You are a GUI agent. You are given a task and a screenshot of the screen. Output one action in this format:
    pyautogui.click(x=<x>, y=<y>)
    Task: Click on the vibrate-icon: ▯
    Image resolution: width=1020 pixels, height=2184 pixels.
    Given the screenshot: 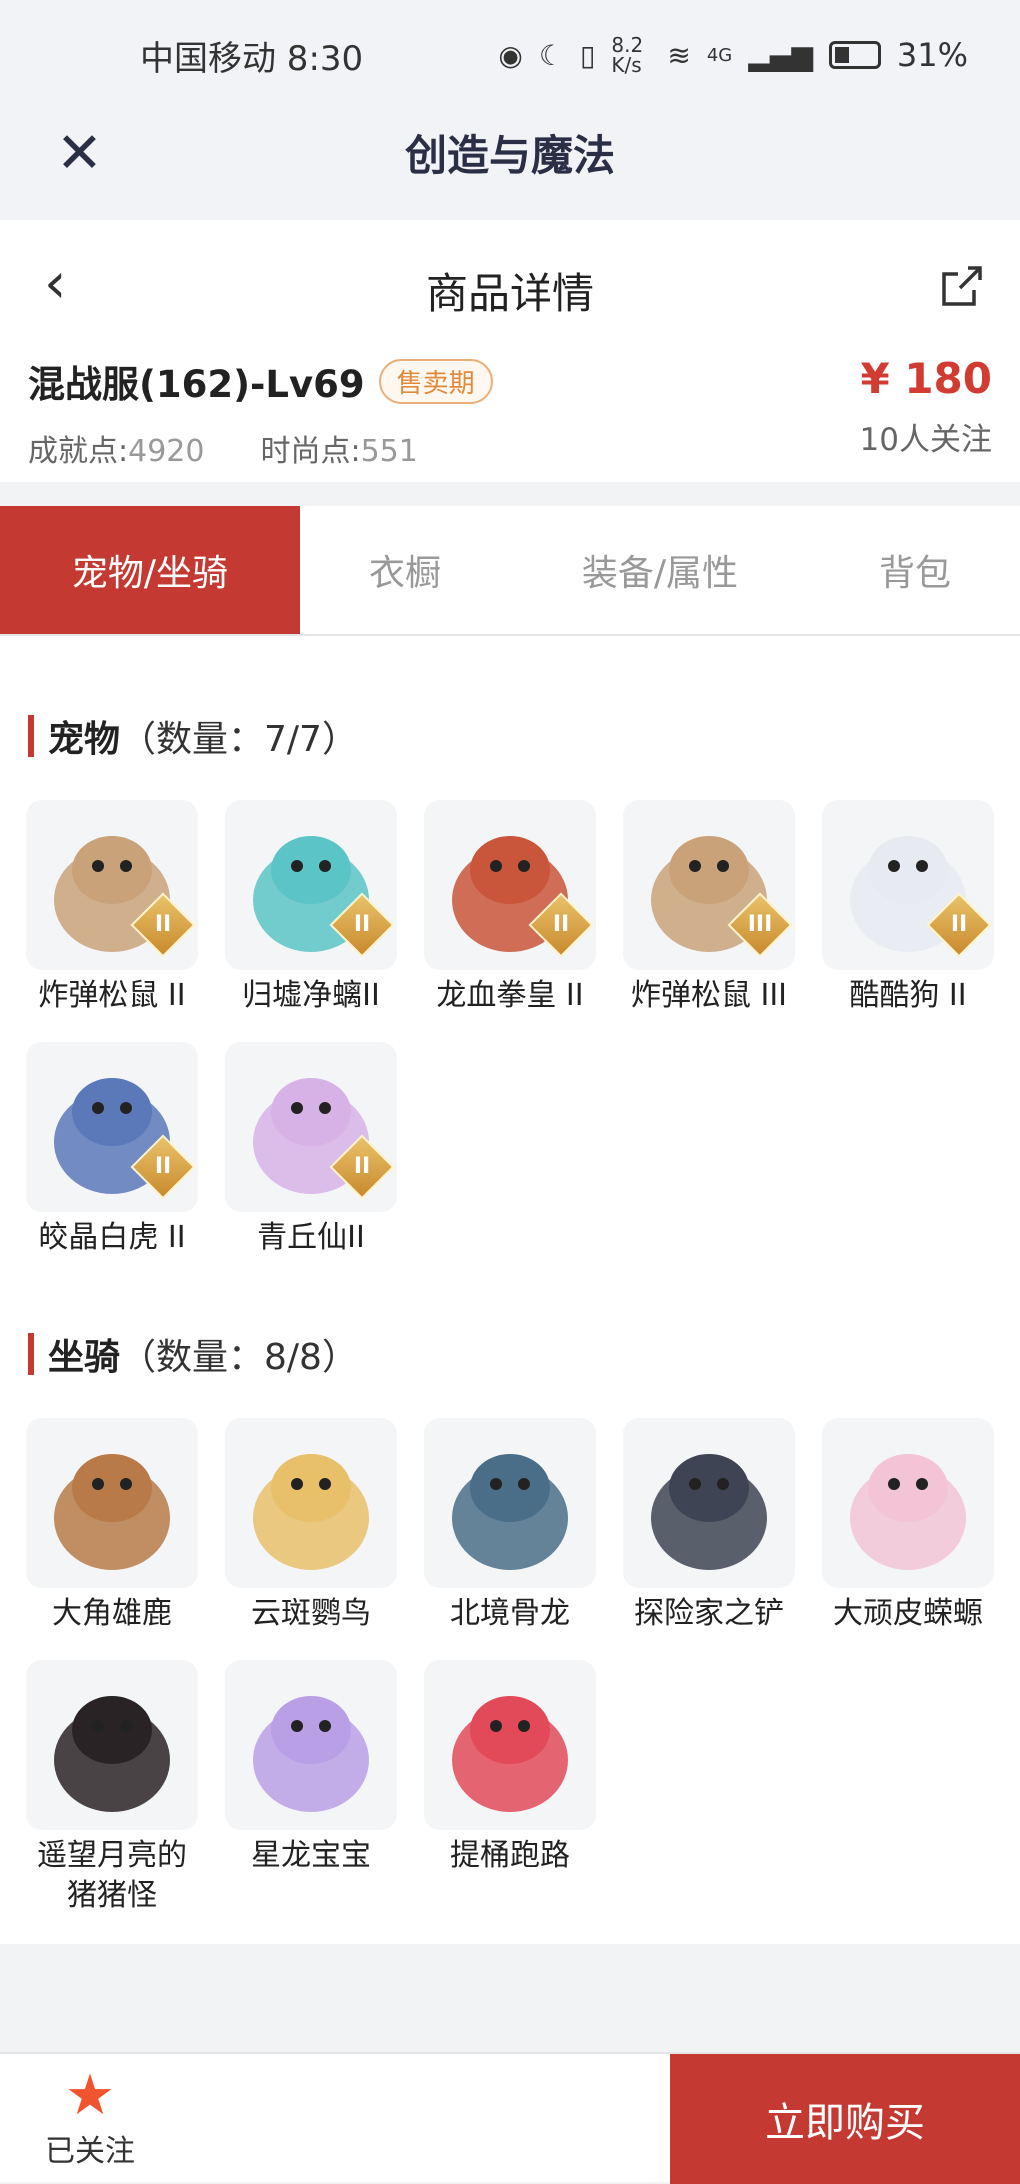 What is the action you would take?
    pyautogui.click(x=587, y=55)
    